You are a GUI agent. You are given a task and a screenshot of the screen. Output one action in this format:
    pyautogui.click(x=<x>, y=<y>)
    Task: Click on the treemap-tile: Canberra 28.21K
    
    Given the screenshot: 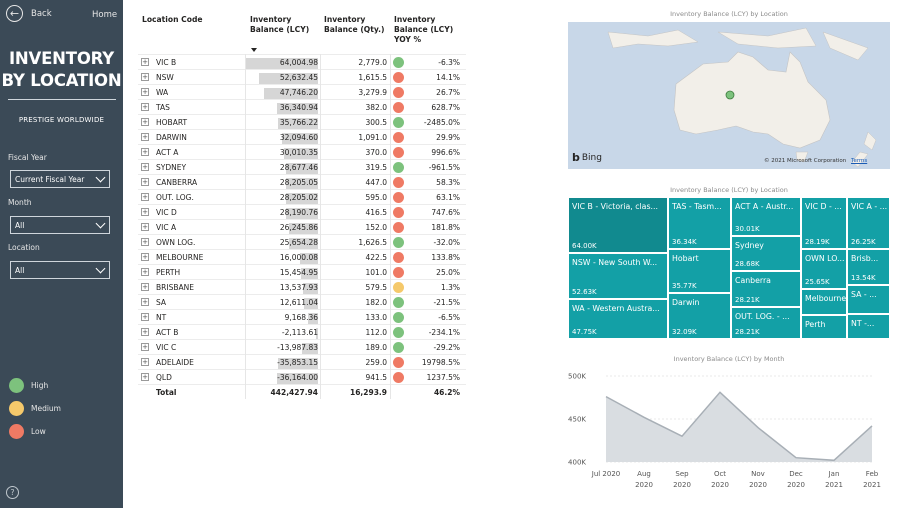 What is the action you would take?
    pyautogui.click(x=766, y=289)
    